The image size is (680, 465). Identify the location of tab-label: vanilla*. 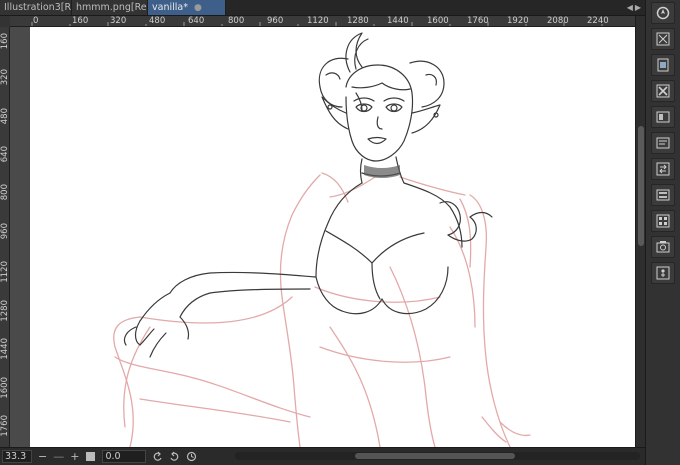
(170, 7).